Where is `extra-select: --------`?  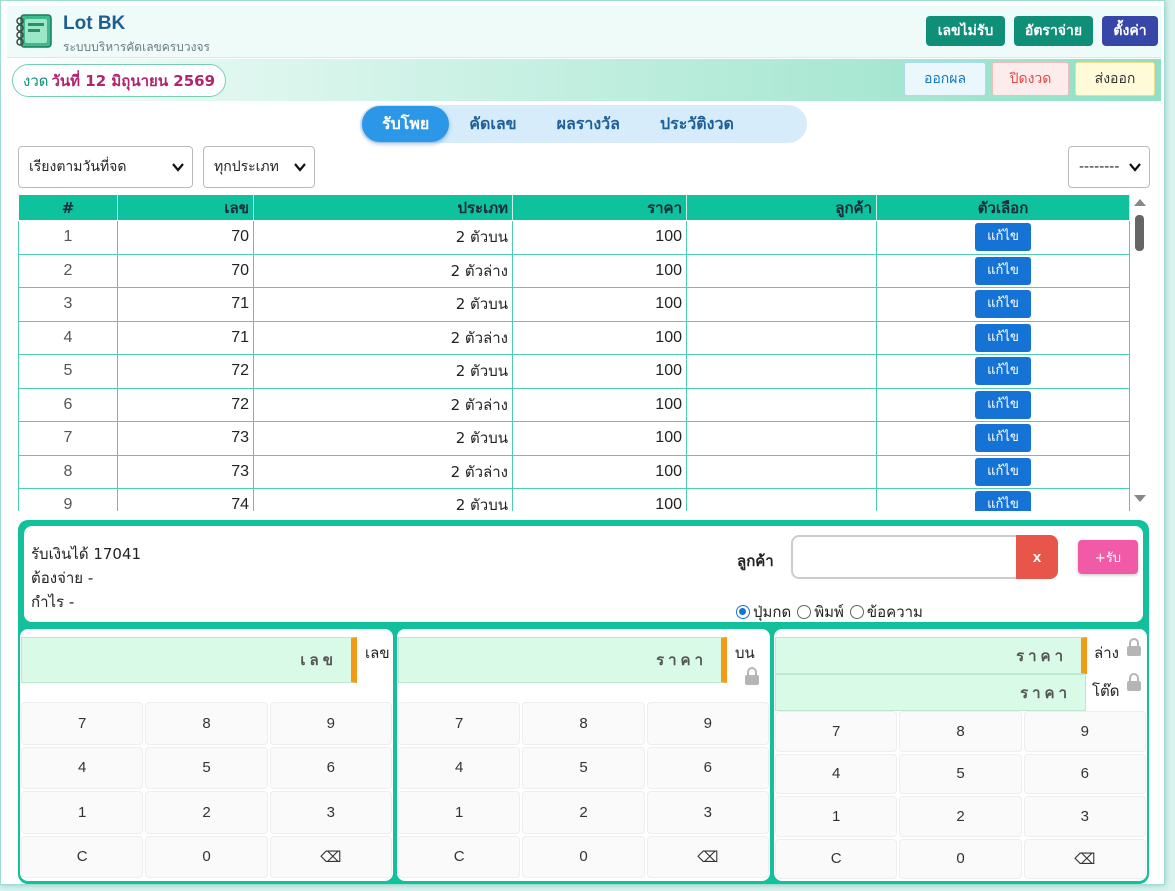
extra-select: -------- is located at coordinates (1109, 167).